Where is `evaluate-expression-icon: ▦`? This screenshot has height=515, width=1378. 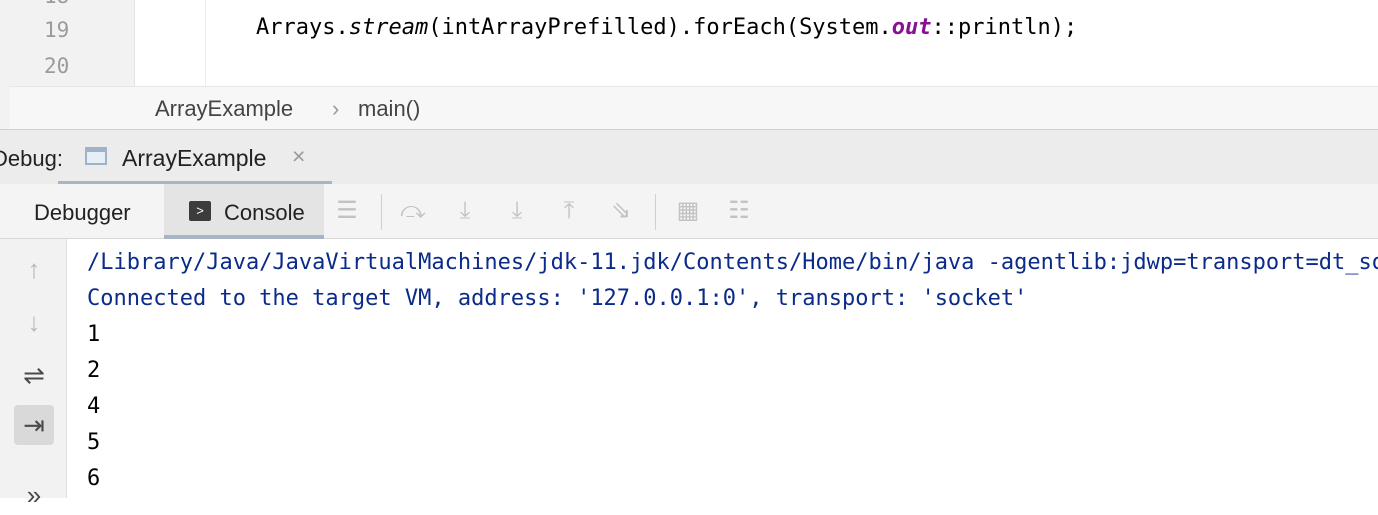
evaluate-expression-icon: ▦ is located at coordinates (688, 211).